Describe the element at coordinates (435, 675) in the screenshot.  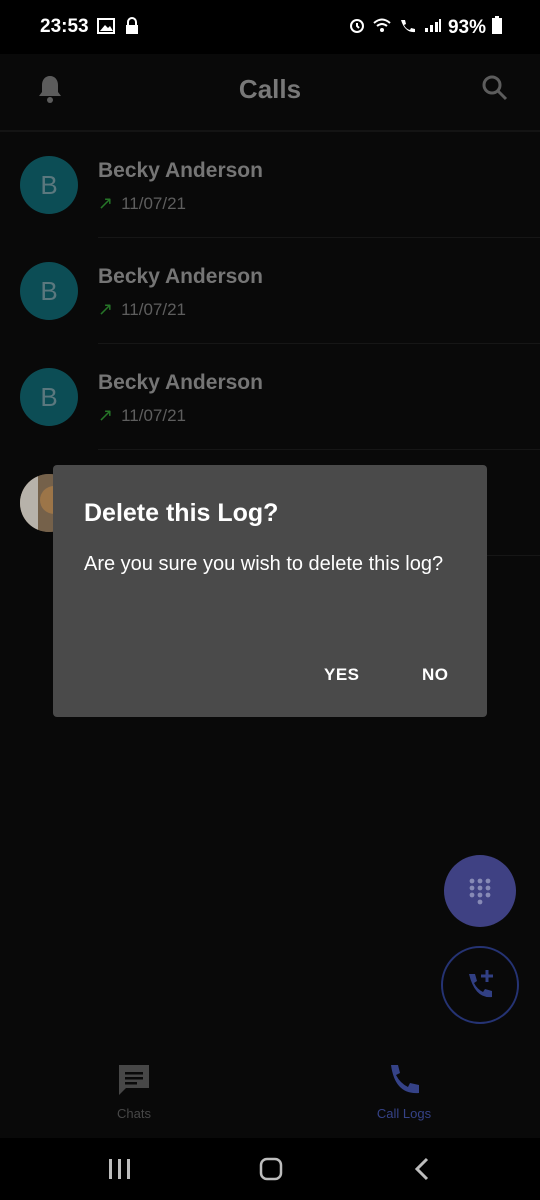
I see `no-button: NO` at that location.